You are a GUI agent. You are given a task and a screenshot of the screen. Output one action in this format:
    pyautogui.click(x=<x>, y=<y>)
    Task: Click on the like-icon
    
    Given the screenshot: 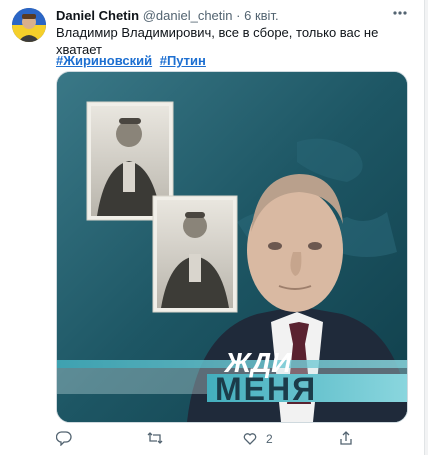 What is the action you would take?
    pyautogui.click(x=250, y=439)
    